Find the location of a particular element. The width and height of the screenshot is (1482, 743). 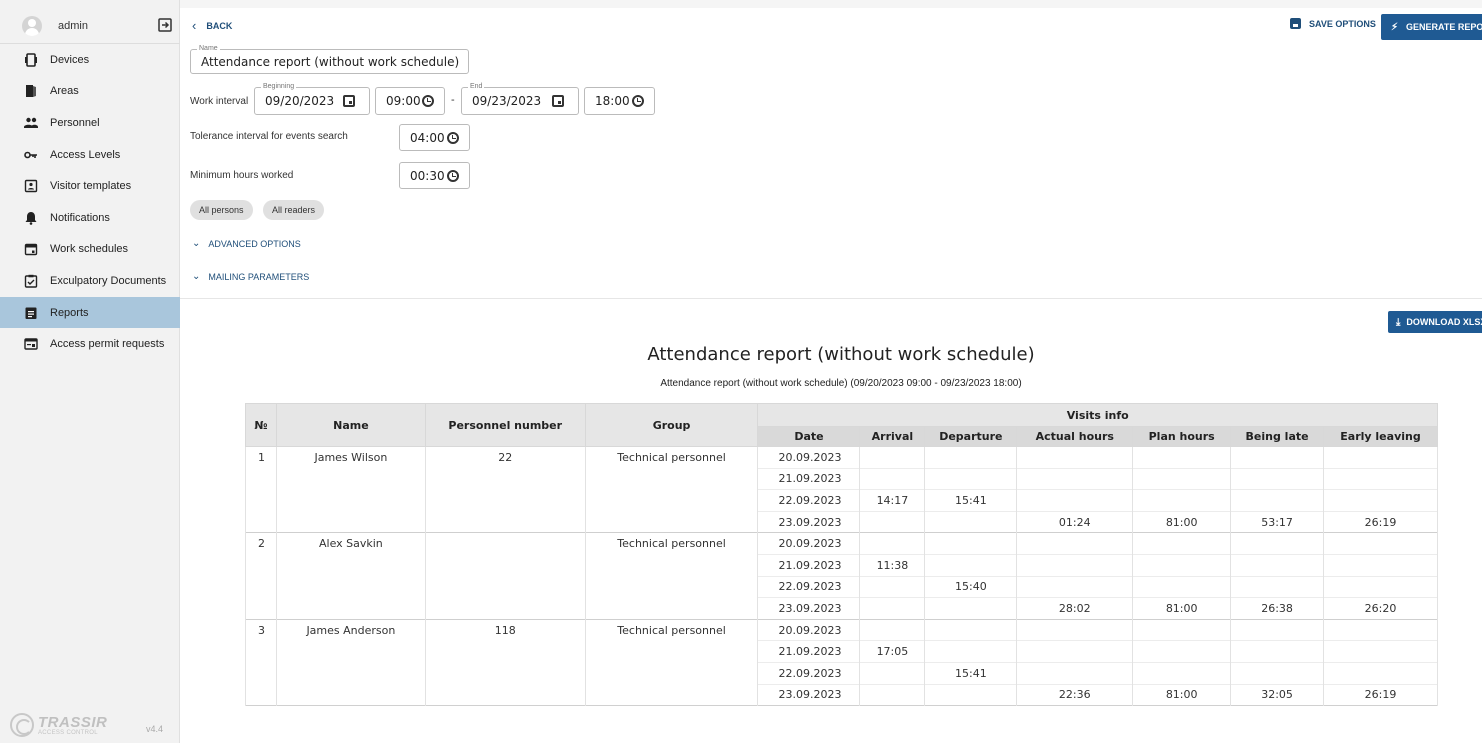

cell-date: 21.09.2023 is located at coordinates (809, 651).